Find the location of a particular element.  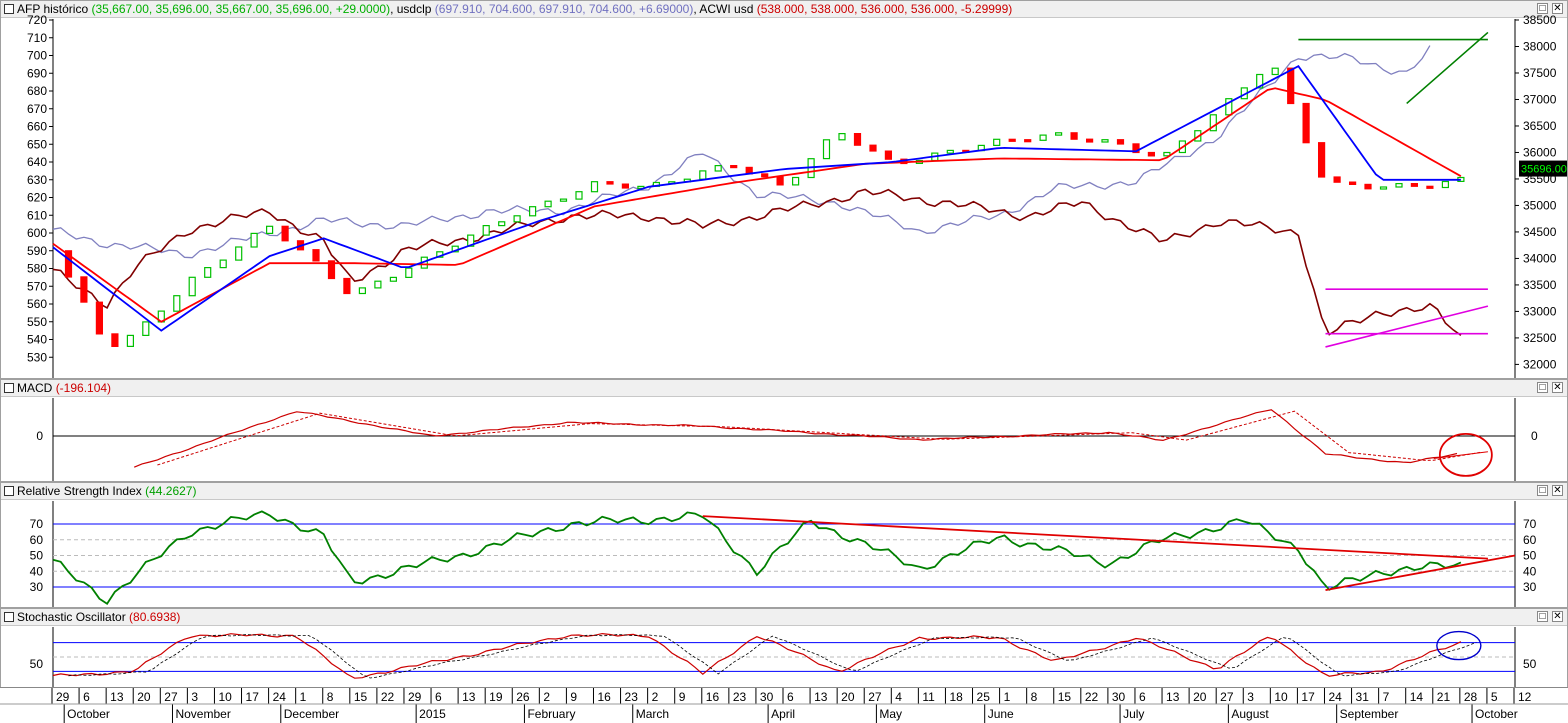

left-tick-label: 720 is located at coordinates (37, 20).